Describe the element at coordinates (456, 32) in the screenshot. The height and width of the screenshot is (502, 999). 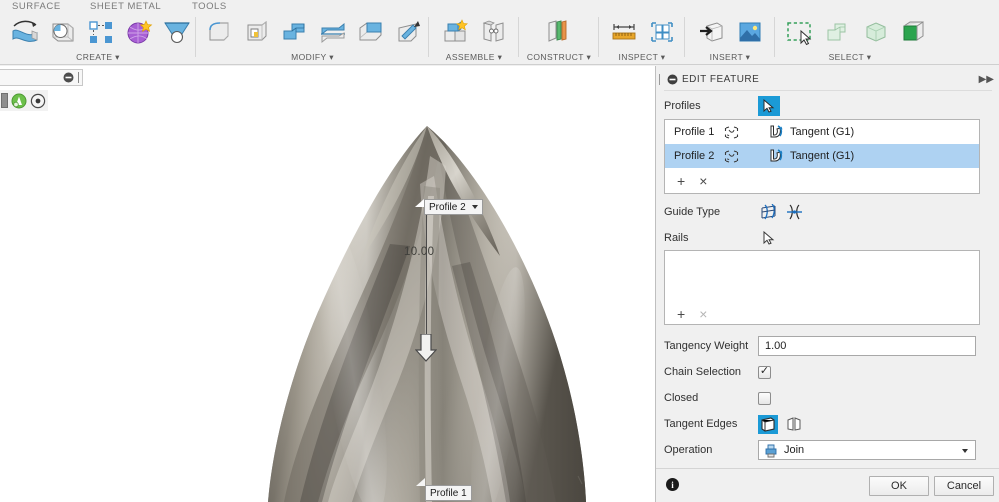
I see `new-component-icon` at that location.